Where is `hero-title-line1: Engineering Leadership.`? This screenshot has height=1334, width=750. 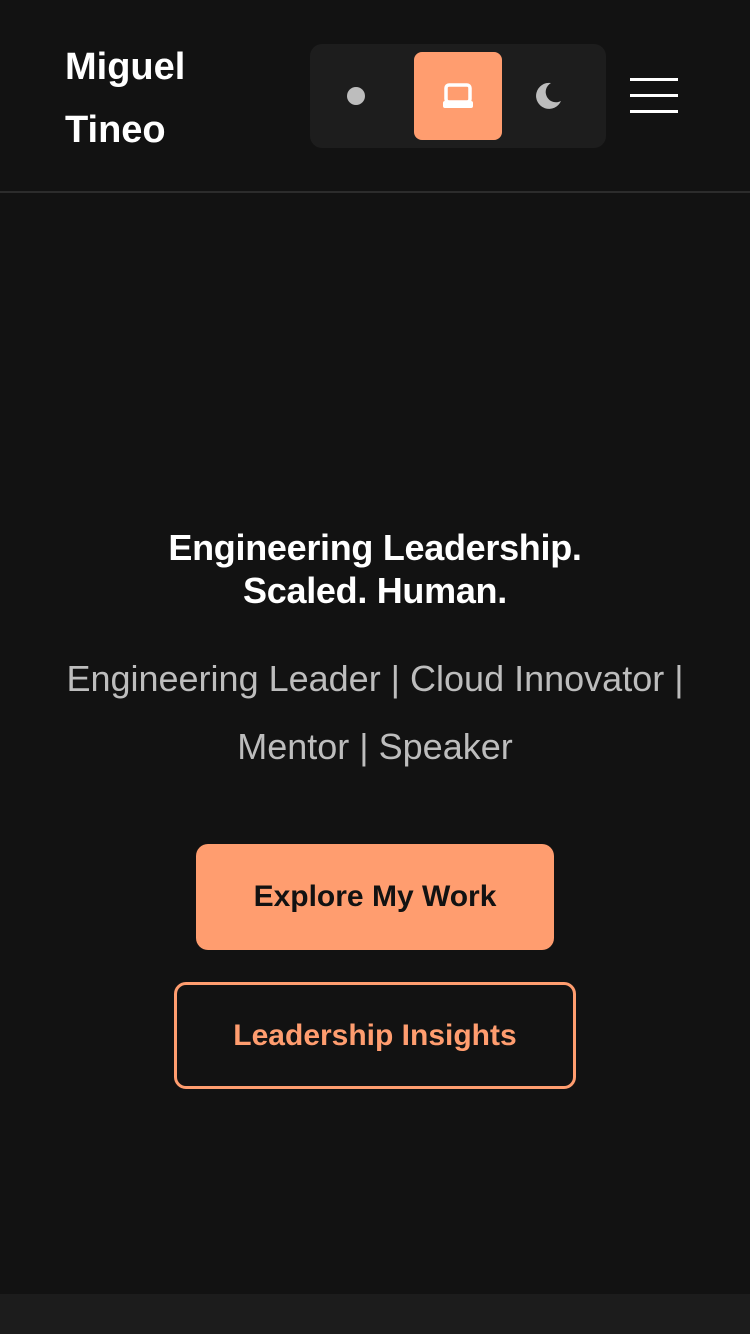 hero-title-line1: Engineering Leadership. is located at coordinates (375, 547).